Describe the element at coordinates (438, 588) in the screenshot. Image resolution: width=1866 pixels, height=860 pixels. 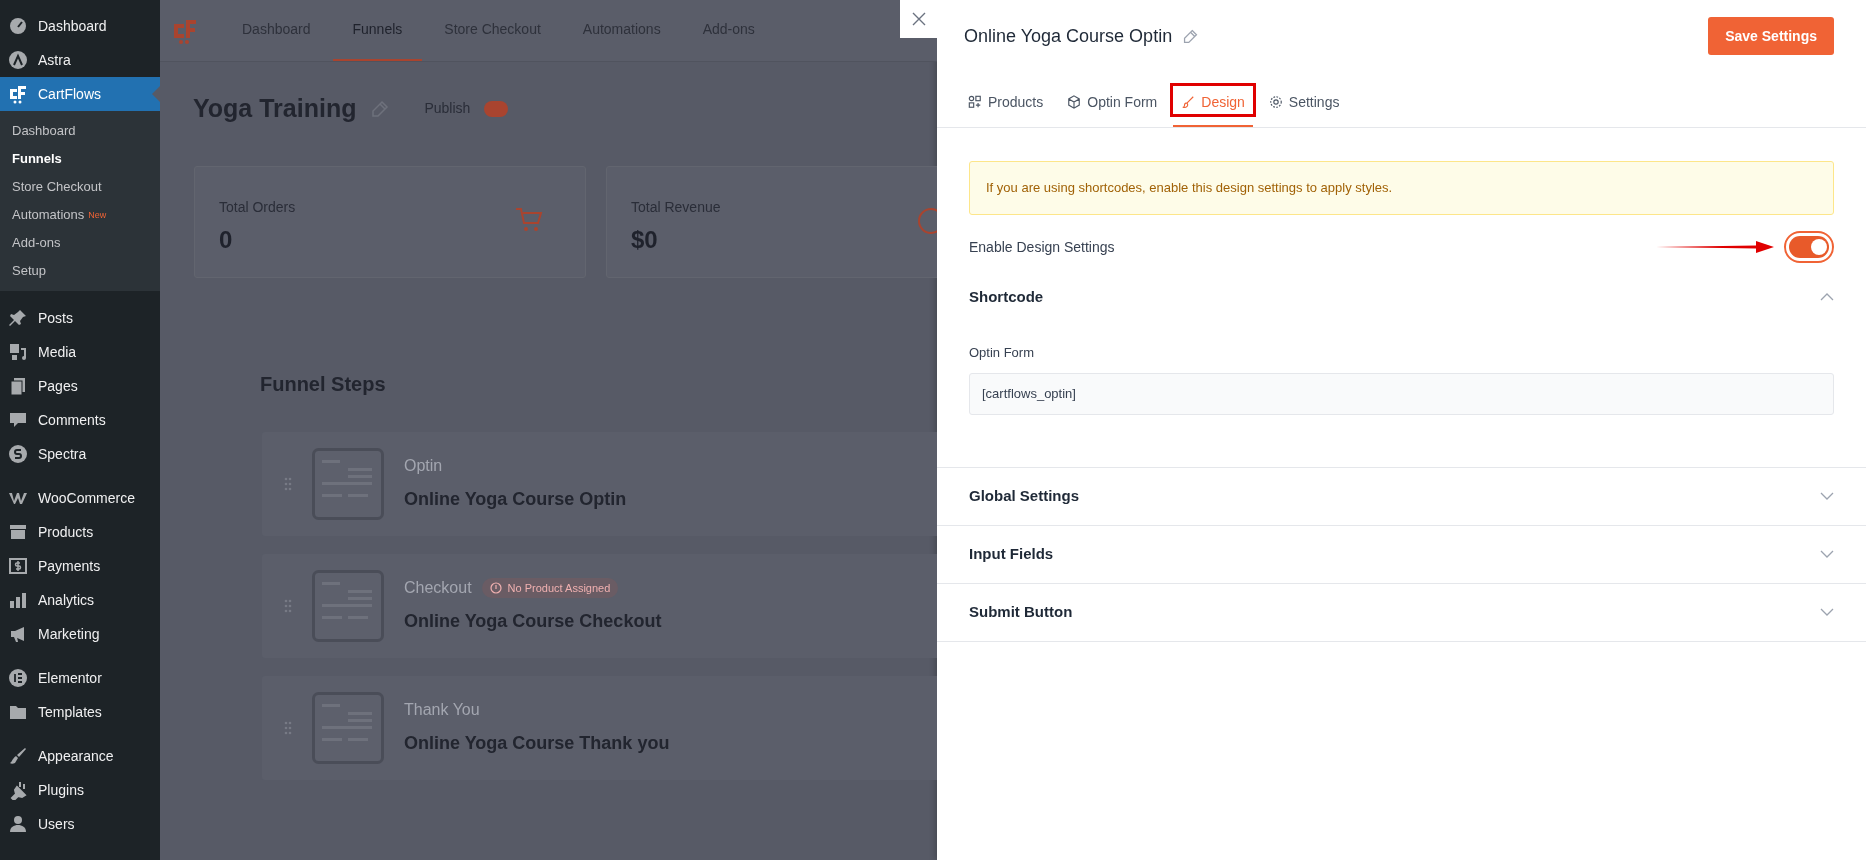
I see `step-type: Checkout` at that location.